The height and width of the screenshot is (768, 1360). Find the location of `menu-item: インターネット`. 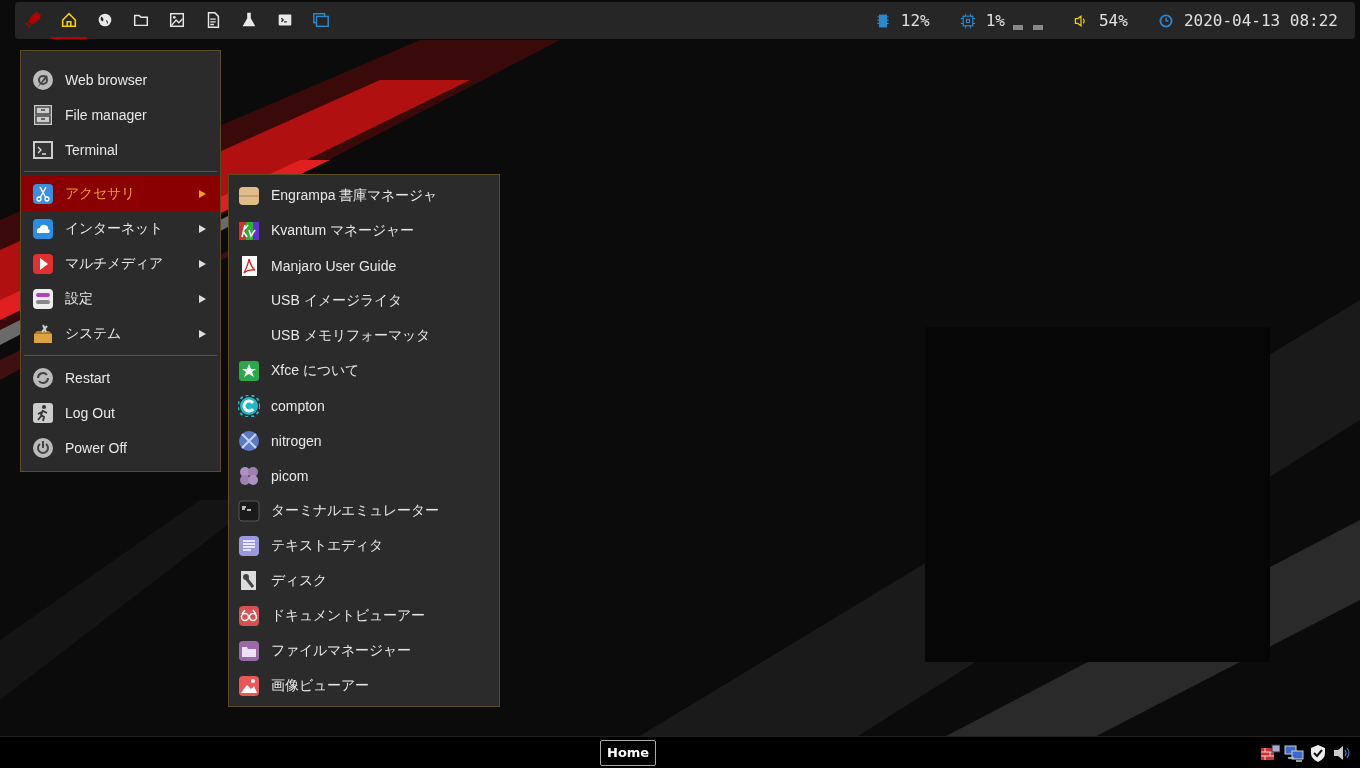

menu-item: インターネット is located at coordinates (120, 228).